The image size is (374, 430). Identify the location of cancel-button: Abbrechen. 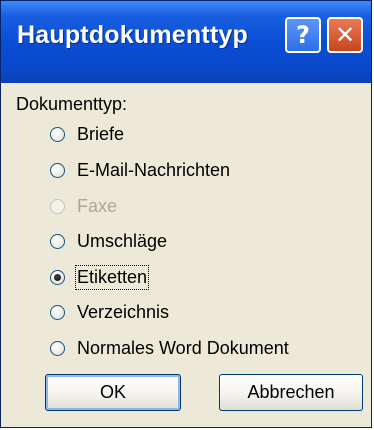
(291, 392).